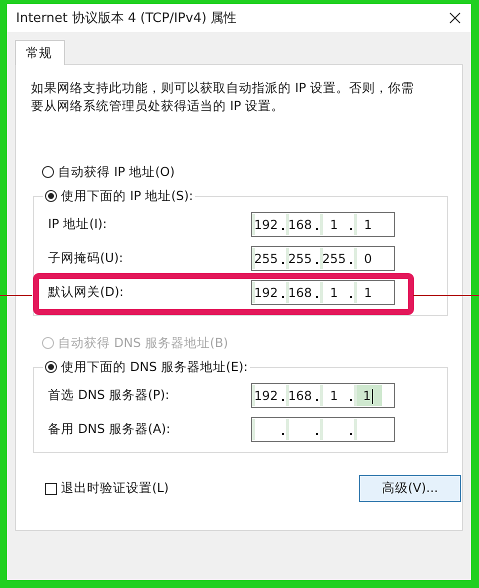 This screenshot has height=588, width=479. What do you see at coordinates (40, 52) in the screenshot?
I see `tab: 常规` at bounding box center [40, 52].